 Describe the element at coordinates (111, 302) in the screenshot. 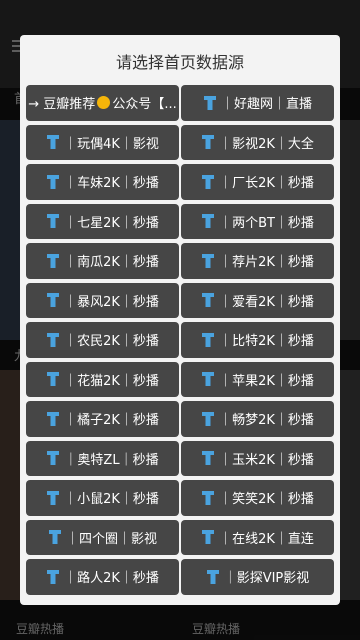

I see `source-label: ｜暴风2K｜秒播` at that location.